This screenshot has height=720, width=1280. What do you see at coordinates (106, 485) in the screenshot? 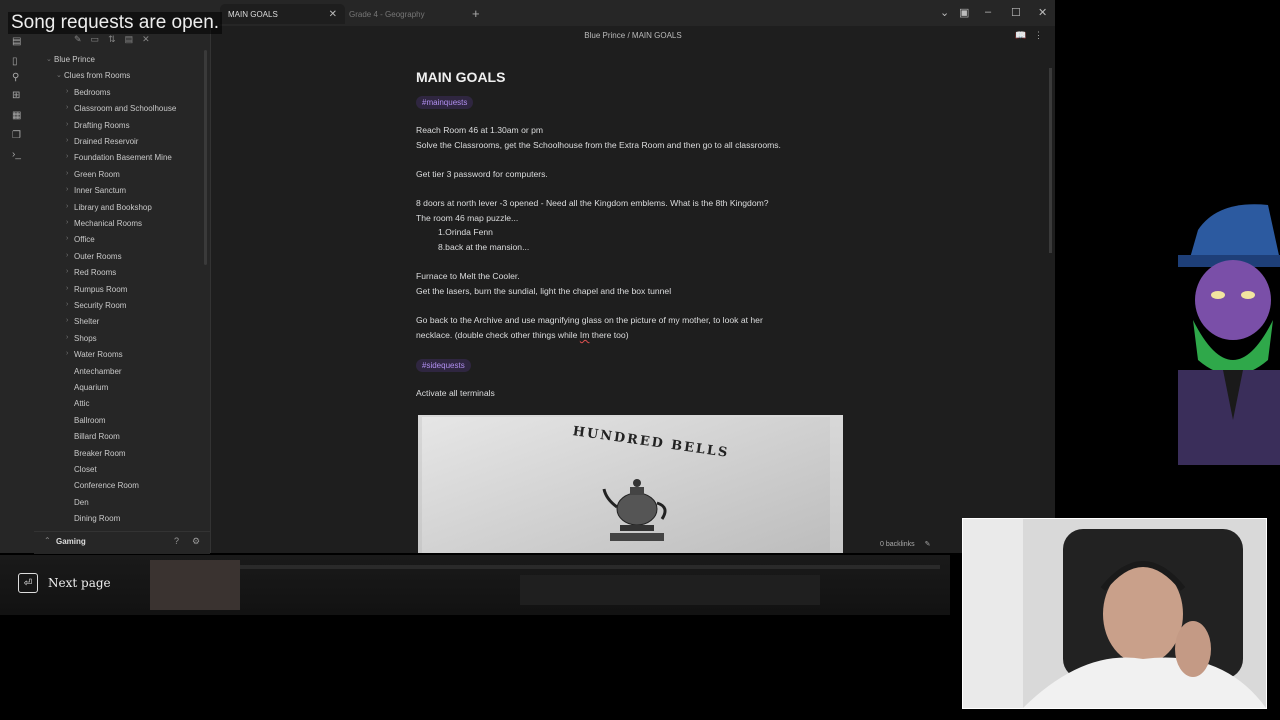
I see `tree-note: Conference Room` at bounding box center [106, 485].